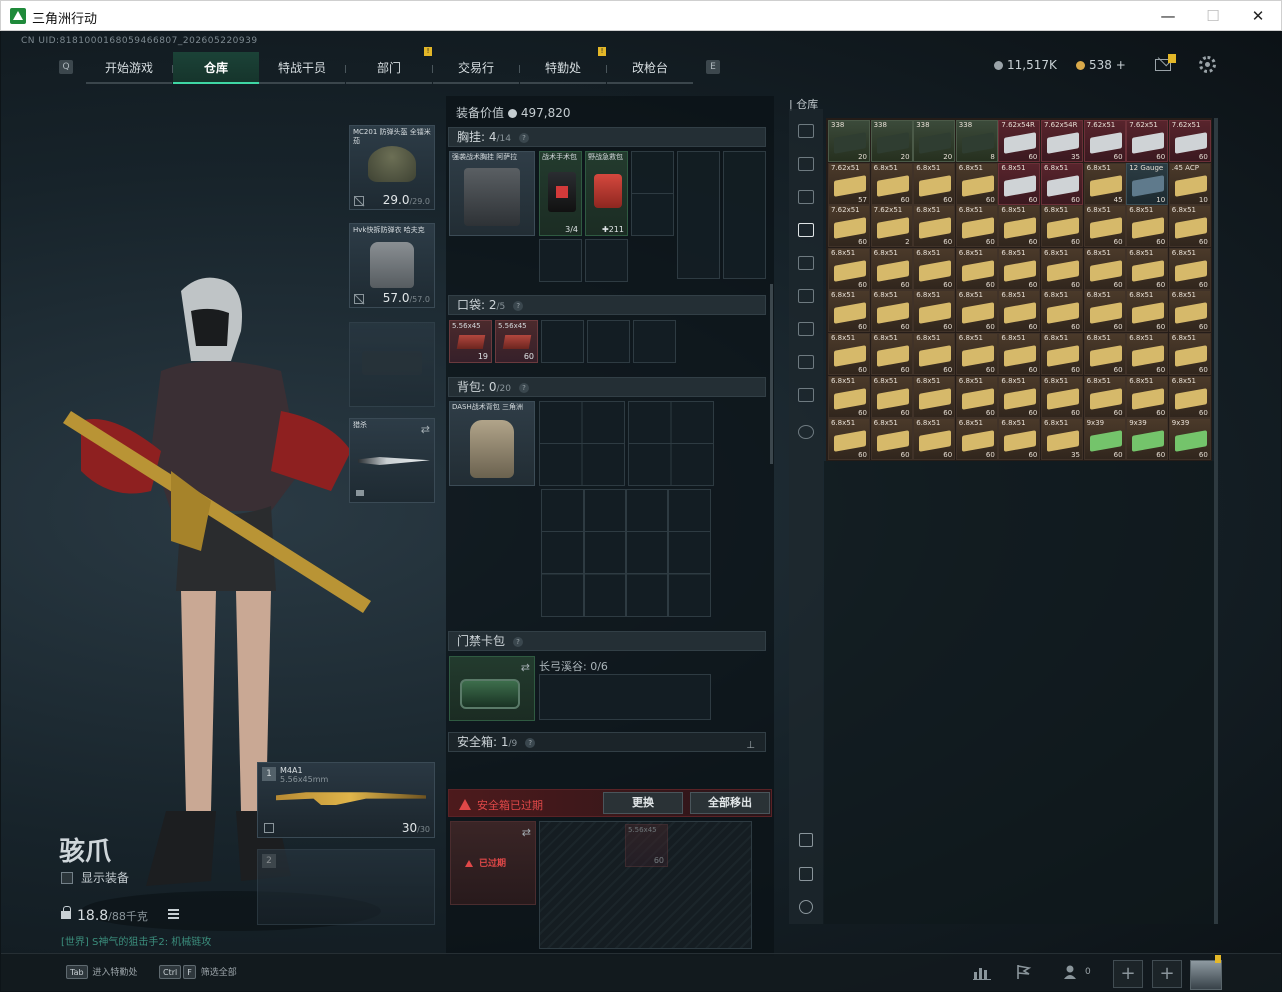 The image size is (1282, 992). I want to click on safebox-item: ⇄ 已过期, so click(493, 863).